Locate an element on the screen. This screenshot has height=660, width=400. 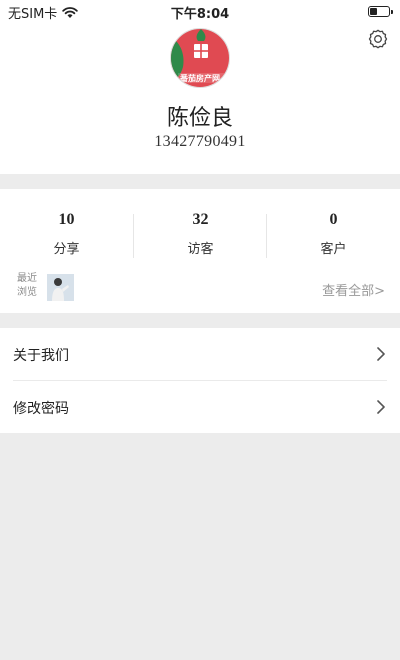
stat-visitors: 32 访客 is located at coordinates (200, 224).